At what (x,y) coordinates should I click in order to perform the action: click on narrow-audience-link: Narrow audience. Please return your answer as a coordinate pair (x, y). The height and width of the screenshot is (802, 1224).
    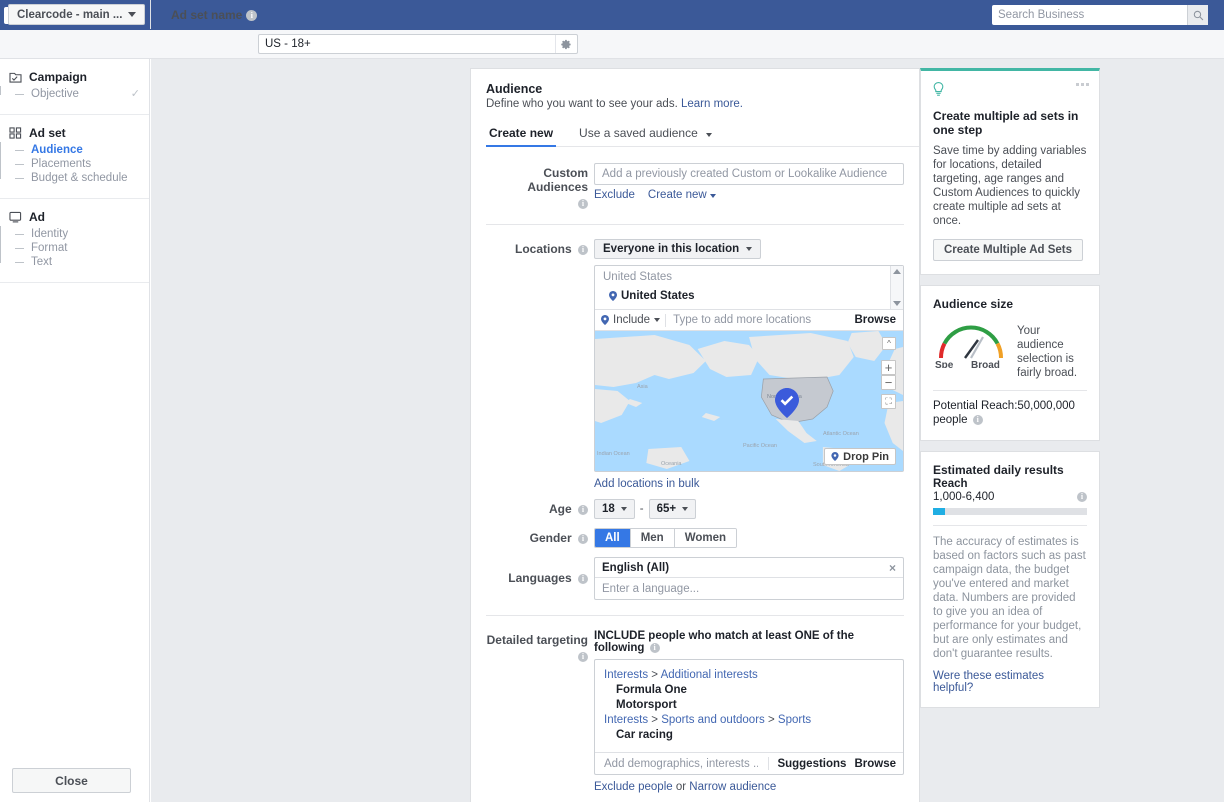
    Looking at the image, I should click on (732, 787).